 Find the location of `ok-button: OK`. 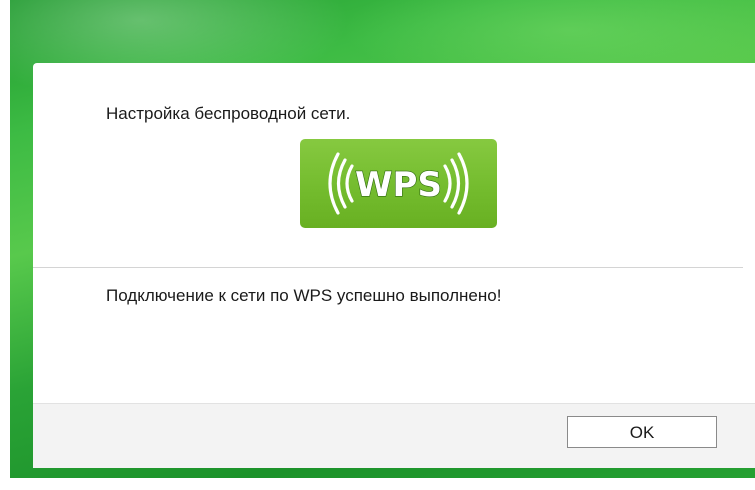

ok-button: OK is located at coordinates (642, 432).